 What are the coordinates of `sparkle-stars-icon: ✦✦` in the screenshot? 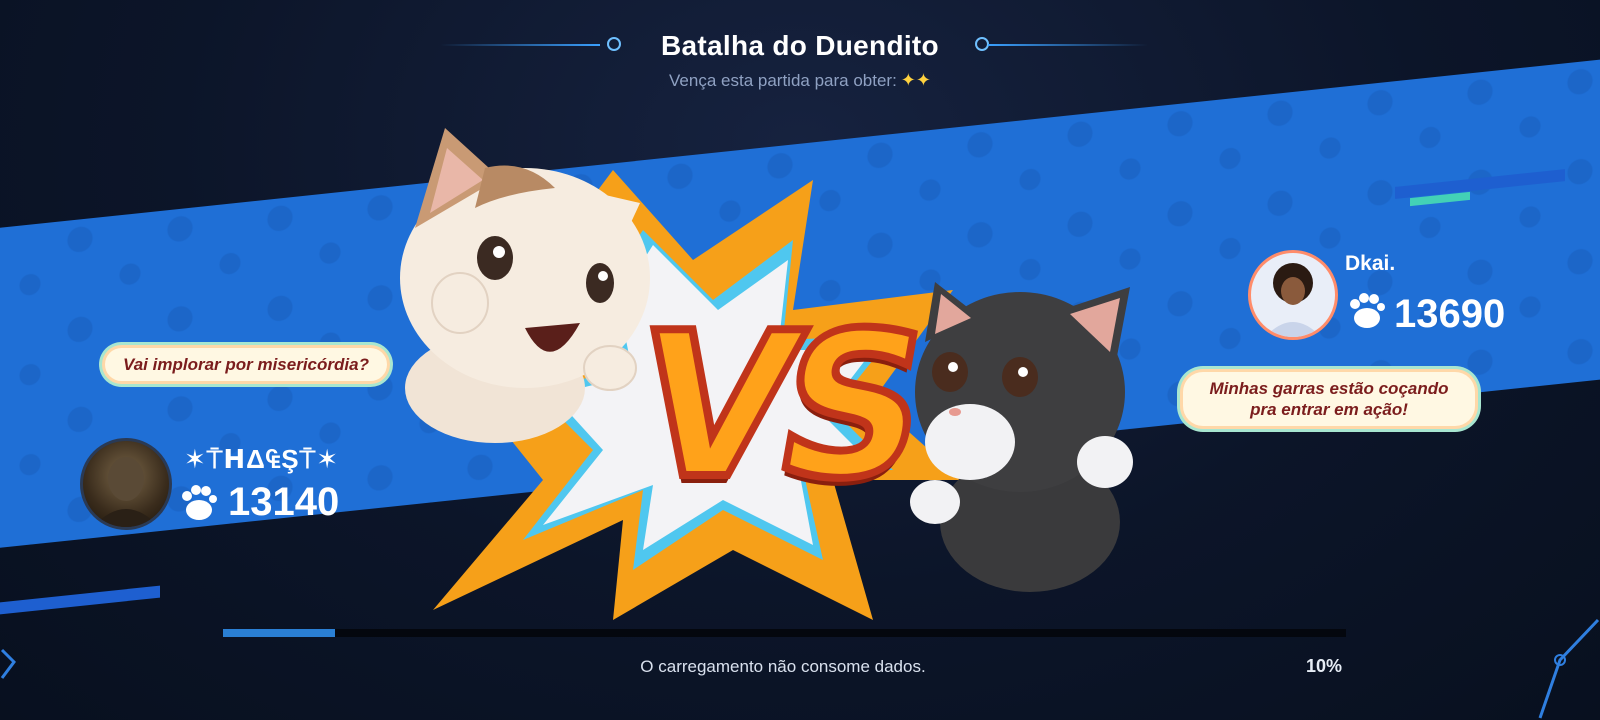 It's located at (915, 80).